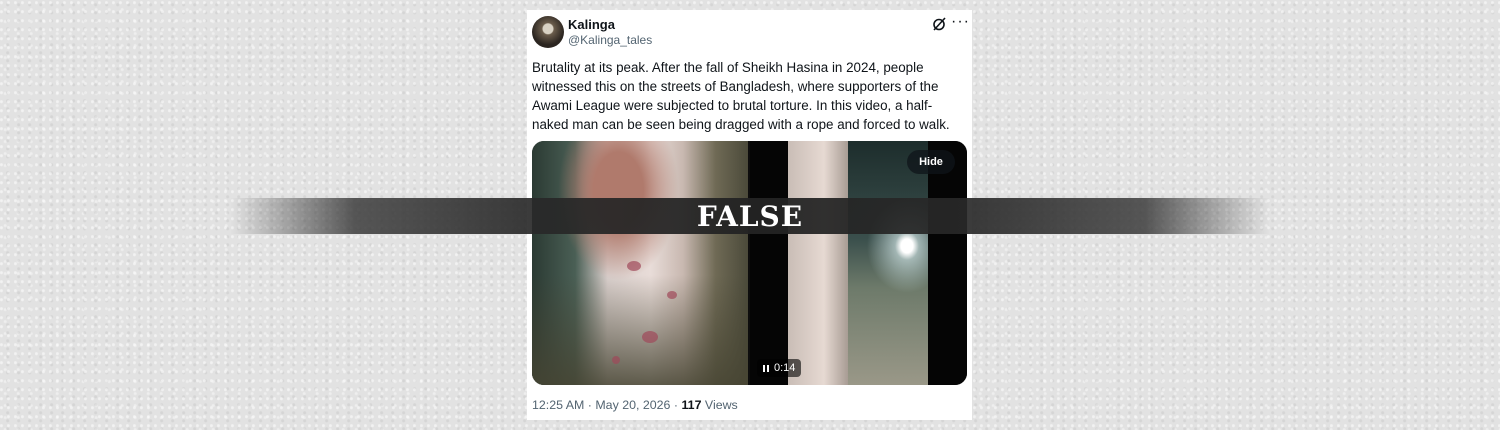 Image resolution: width=1500 pixels, height=430 pixels. What do you see at coordinates (591, 24) in the screenshot?
I see `author-name: Kalinga` at bounding box center [591, 24].